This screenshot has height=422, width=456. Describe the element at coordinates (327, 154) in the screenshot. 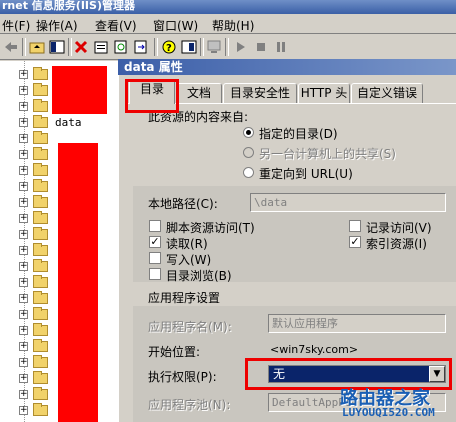

I see `radio-network-share-label: 另一台计算机上的共享(S)` at that location.